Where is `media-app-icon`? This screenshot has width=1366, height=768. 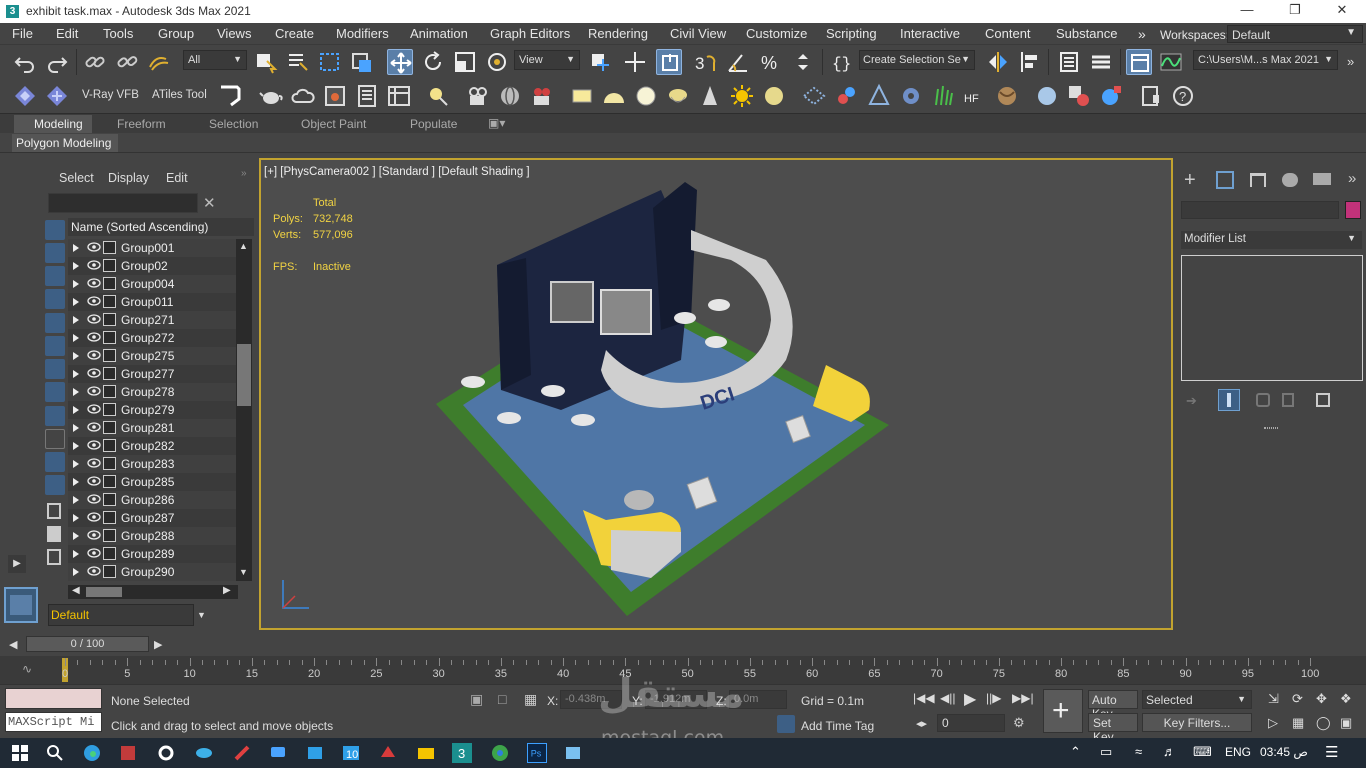
media-app-icon is located at coordinates (573, 753).